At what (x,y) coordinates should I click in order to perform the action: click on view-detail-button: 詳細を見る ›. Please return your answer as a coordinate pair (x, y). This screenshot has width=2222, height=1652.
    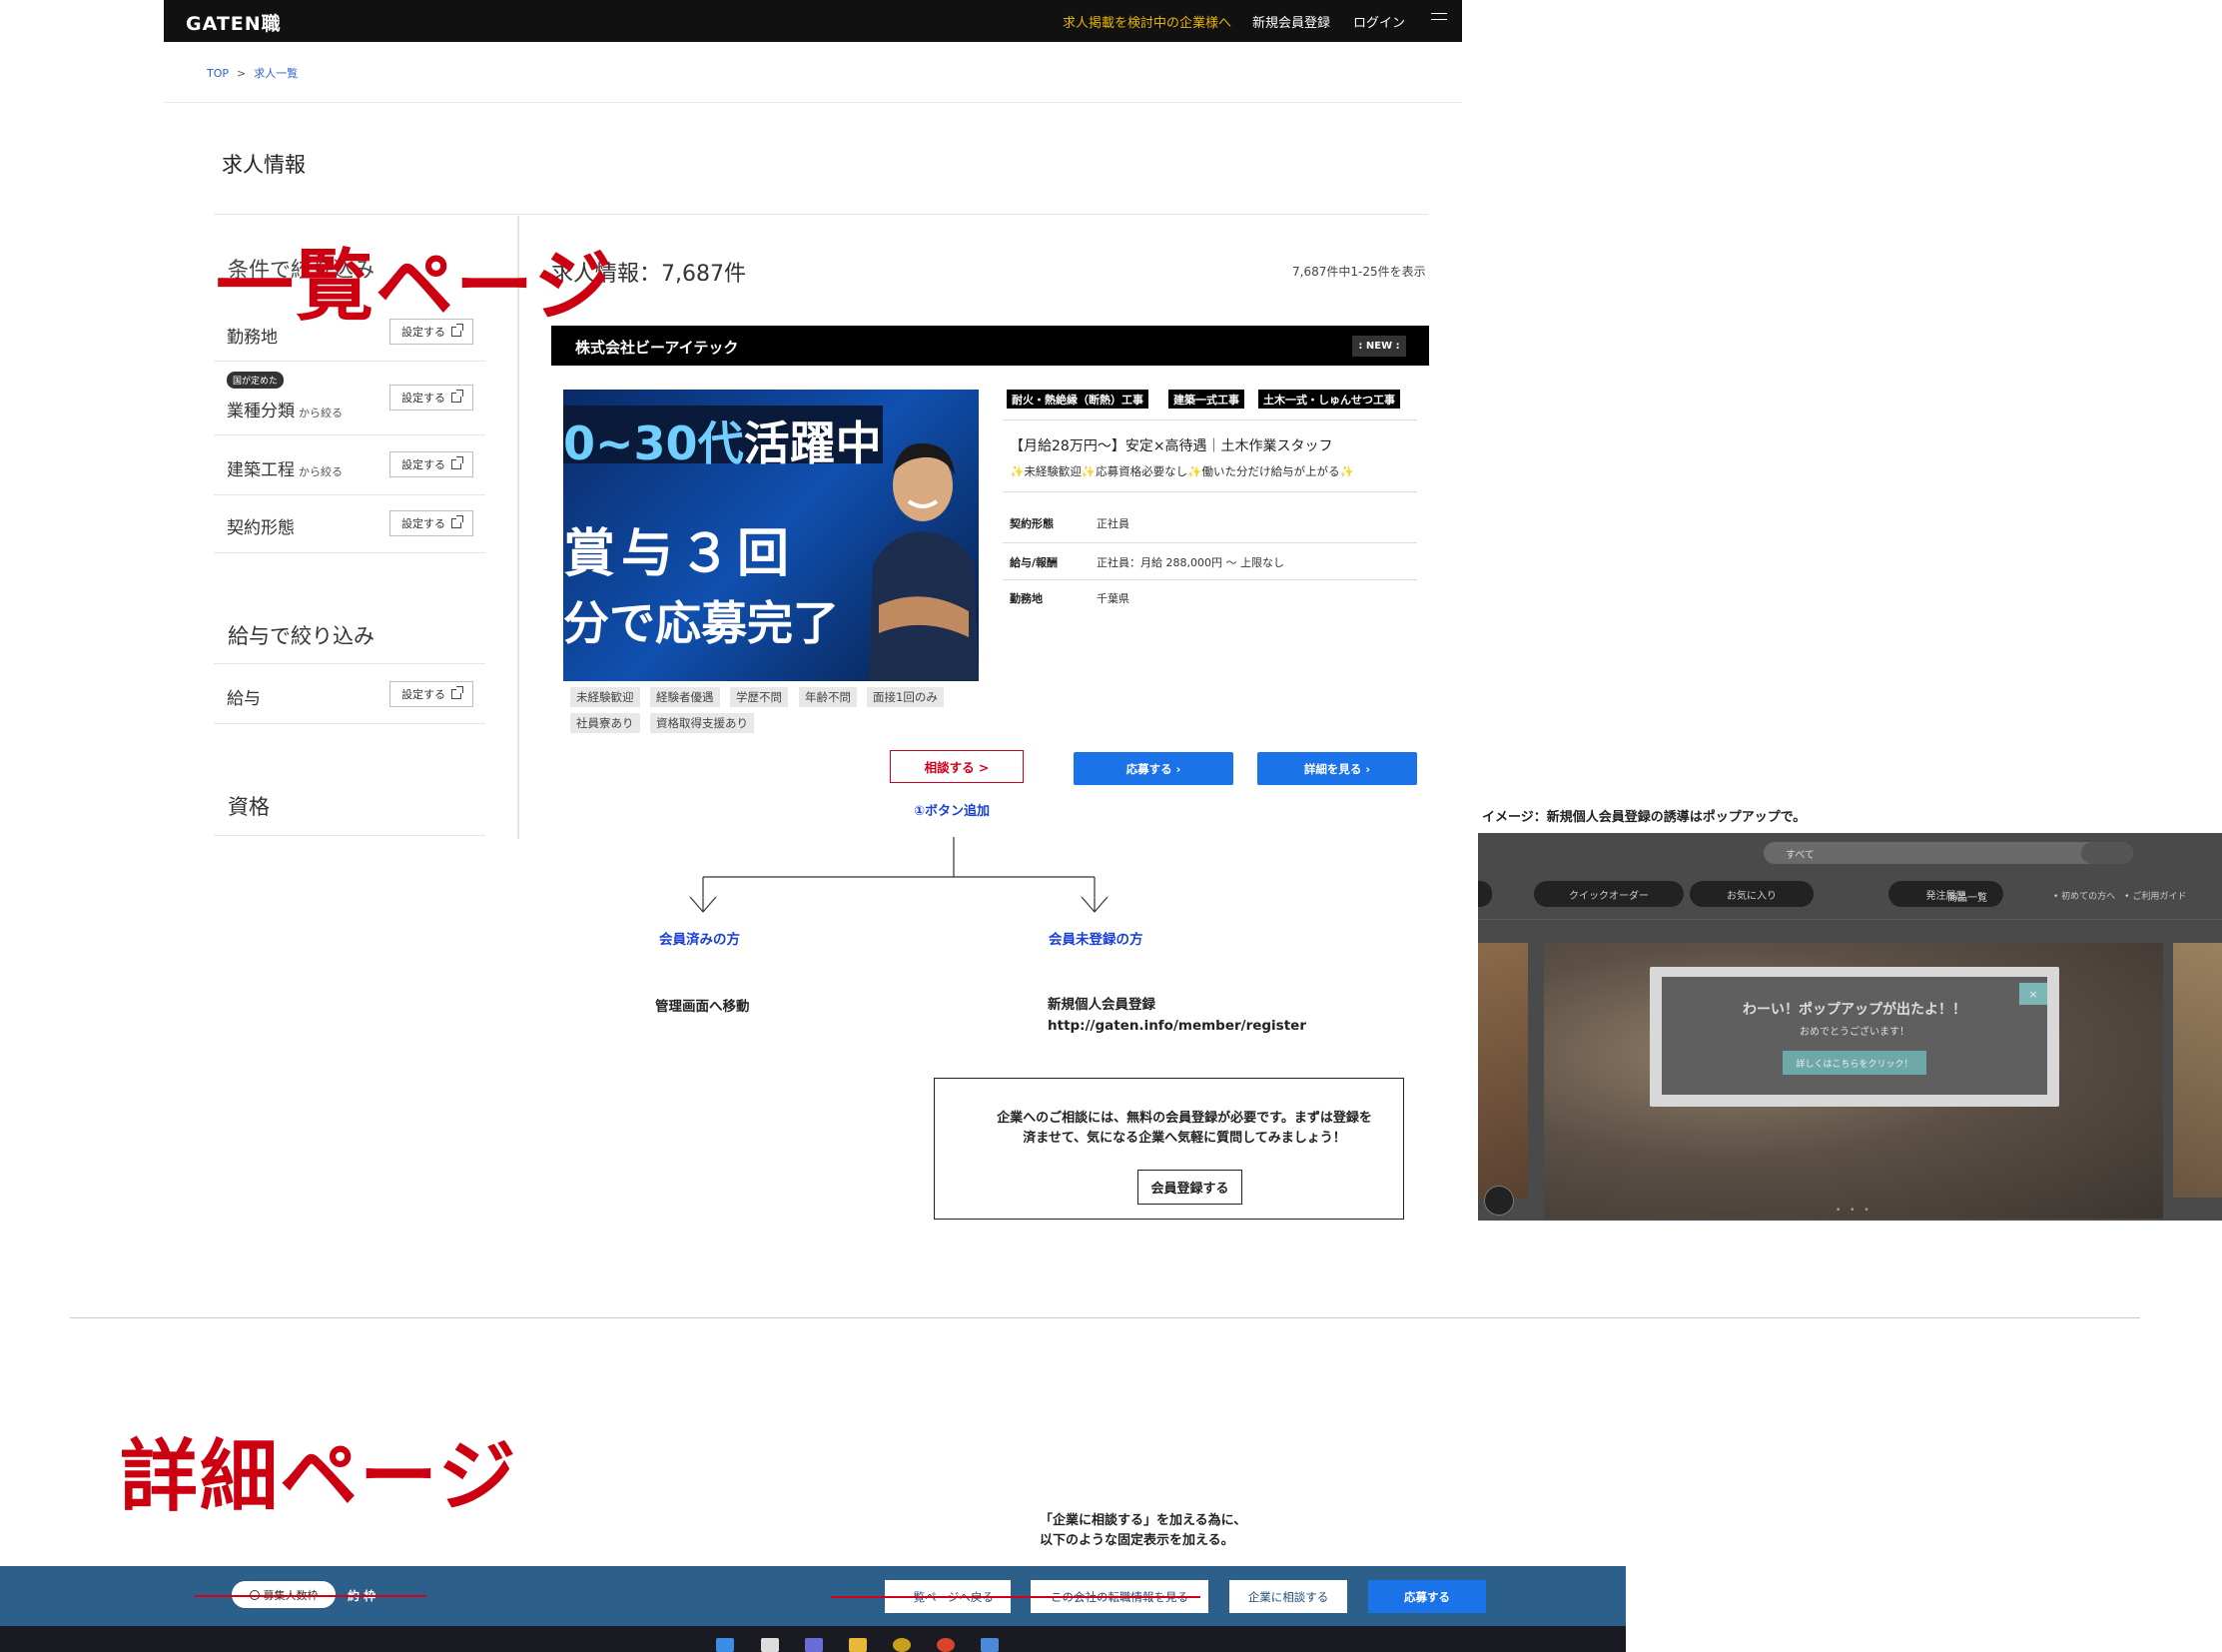
    Looking at the image, I should click on (1337, 768).